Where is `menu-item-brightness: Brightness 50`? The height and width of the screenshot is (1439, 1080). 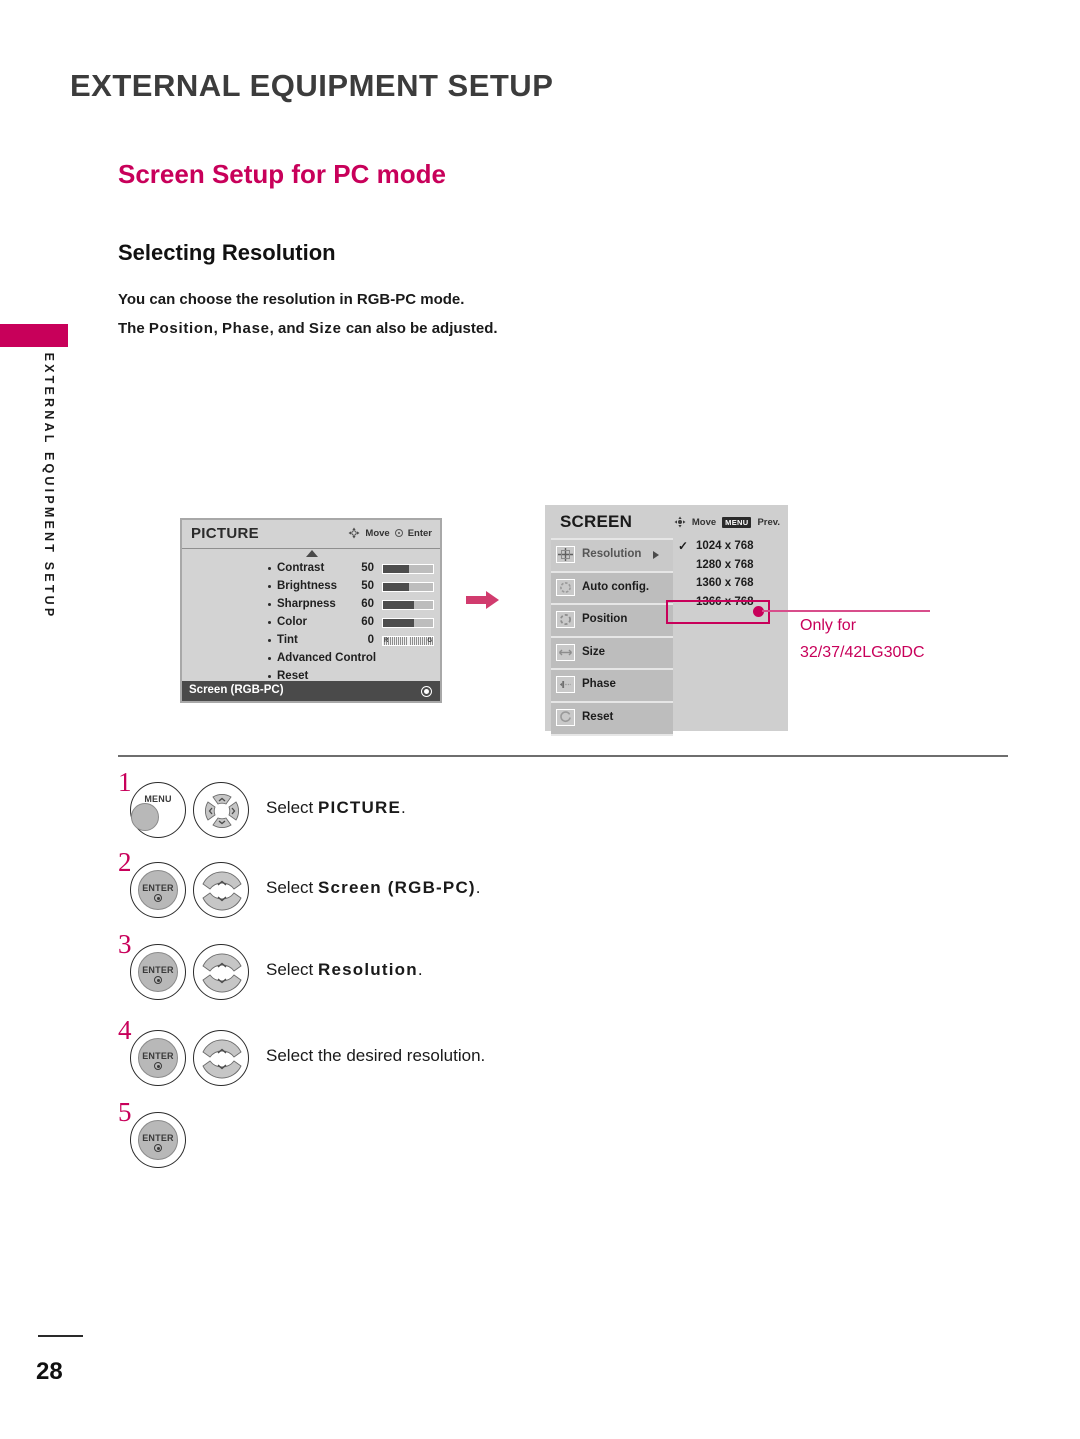
menu-item-brightness: Brightness 50 is located at coordinates (311, 587).